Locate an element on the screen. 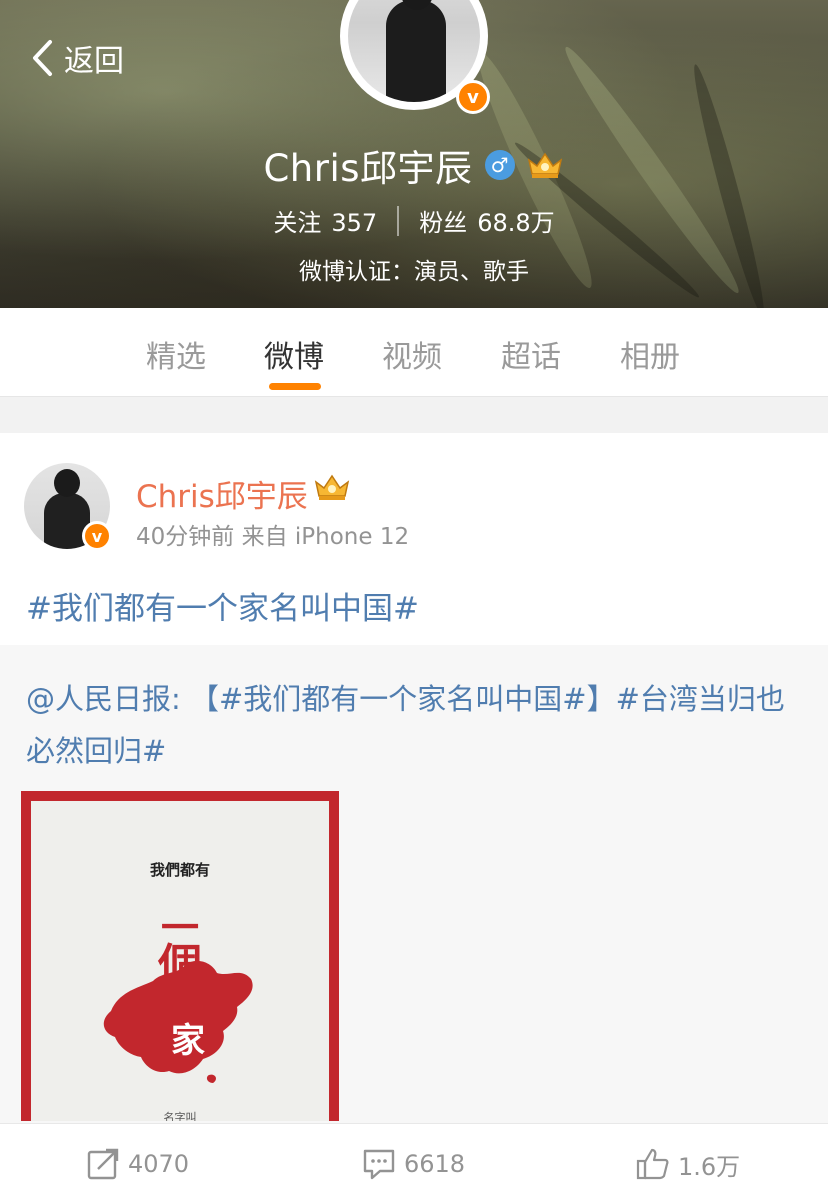 This screenshot has width=828, height=1204. tab-supertopic: 超话 is located at coordinates (531, 354).